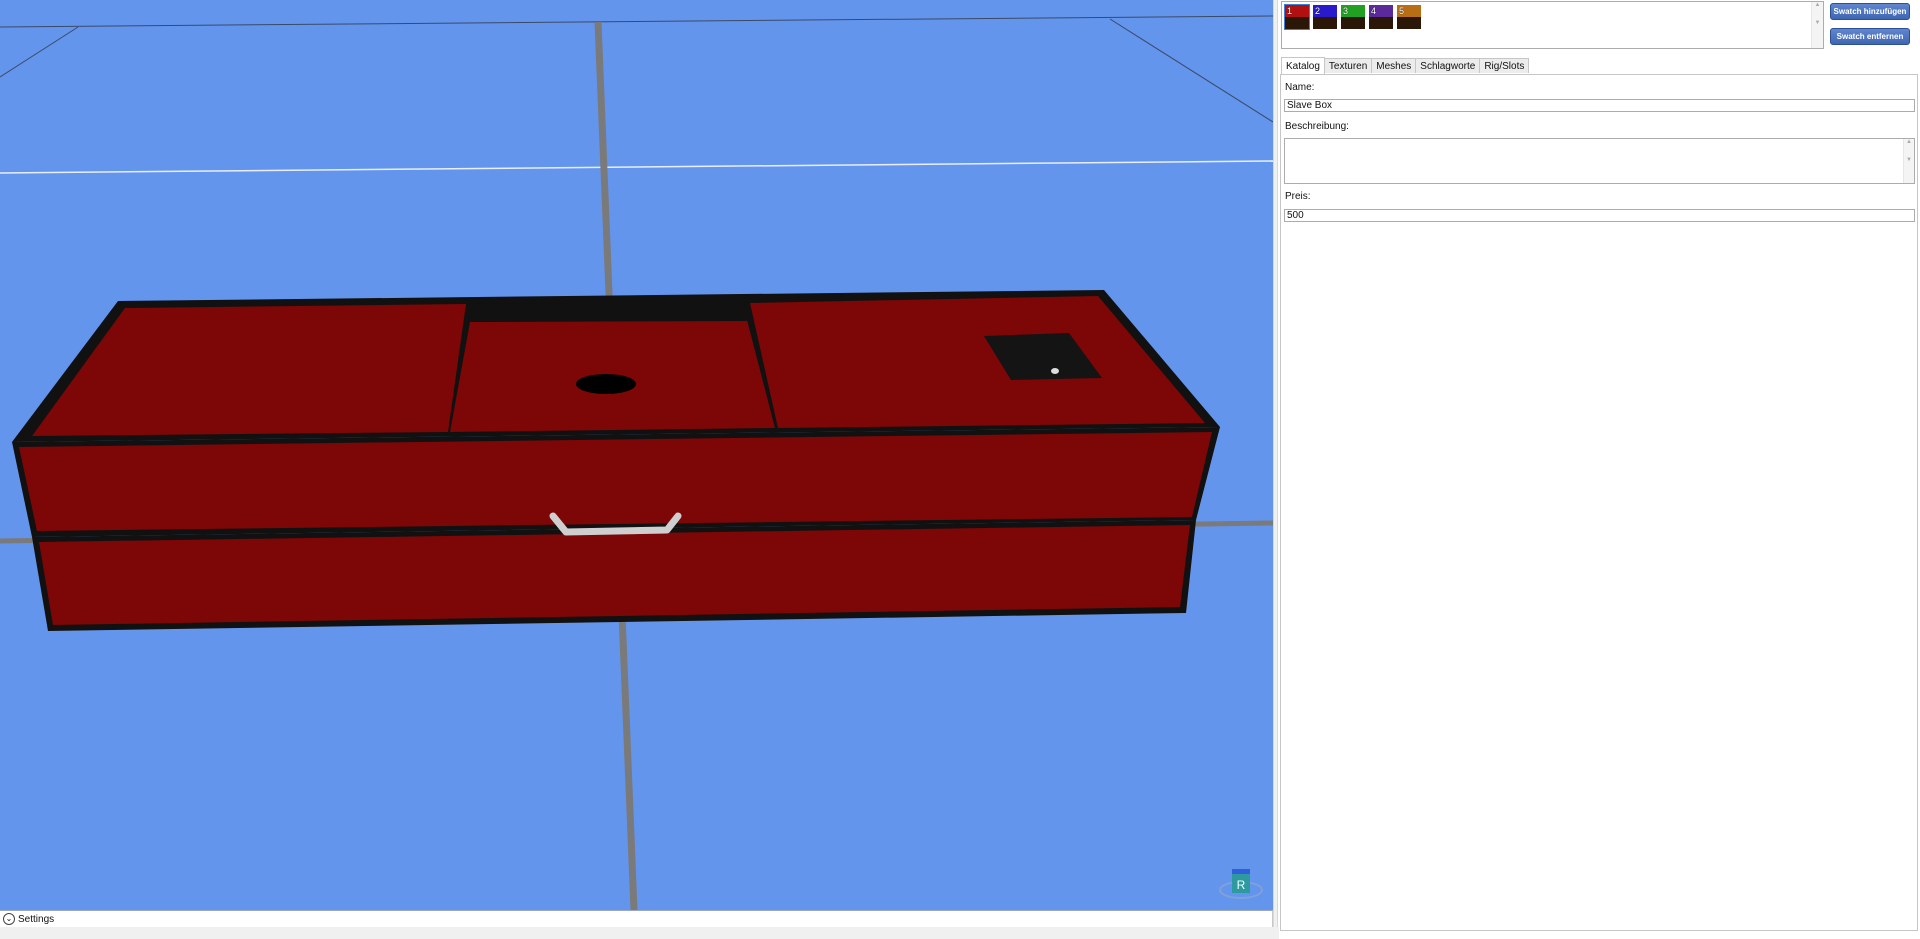 This screenshot has height=939, width=1920. What do you see at coordinates (1381, 17) in the screenshot?
I see `swatch-item-4: 4` at bounding box center [1381, 17].